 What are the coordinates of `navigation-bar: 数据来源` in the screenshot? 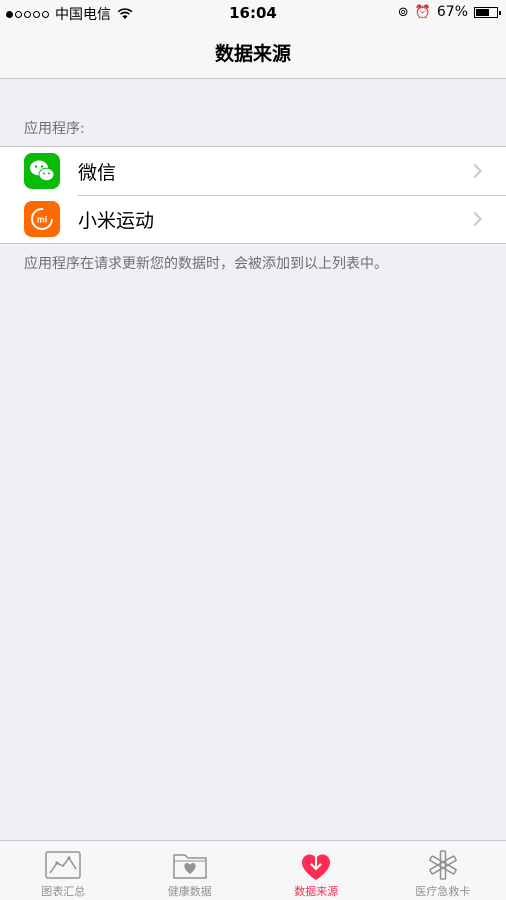 It's located at (253, 52).